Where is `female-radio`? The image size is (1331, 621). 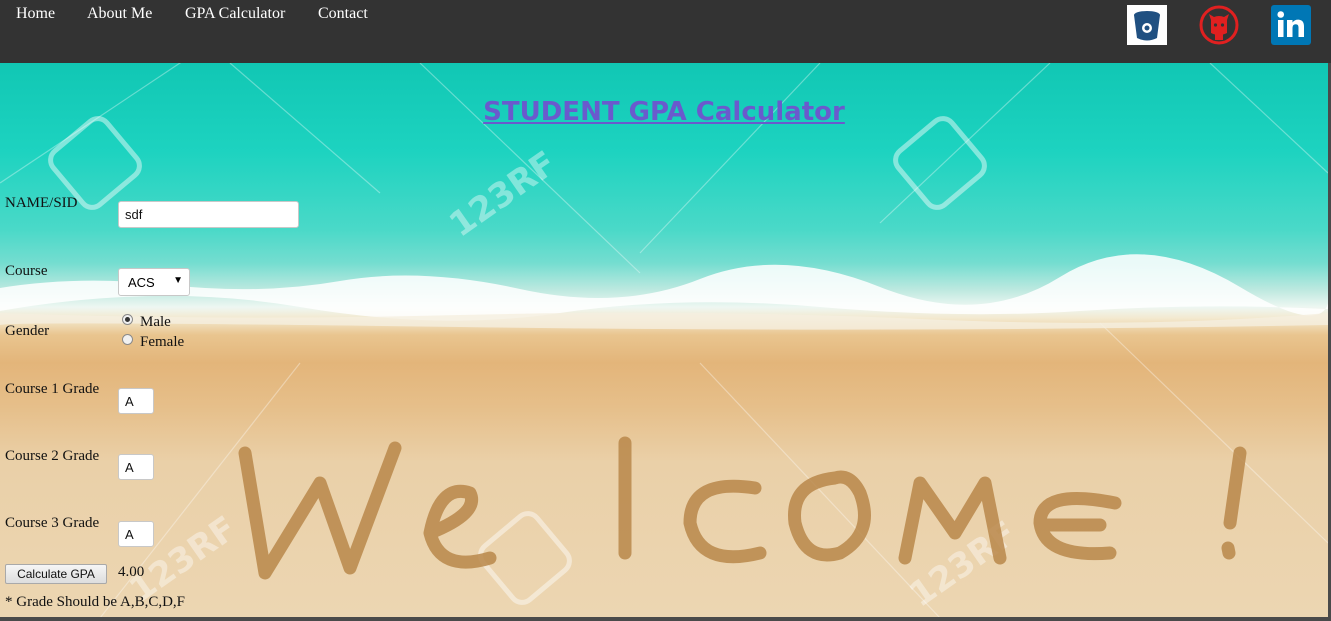
female-radio is located at coordinates (127, 339).